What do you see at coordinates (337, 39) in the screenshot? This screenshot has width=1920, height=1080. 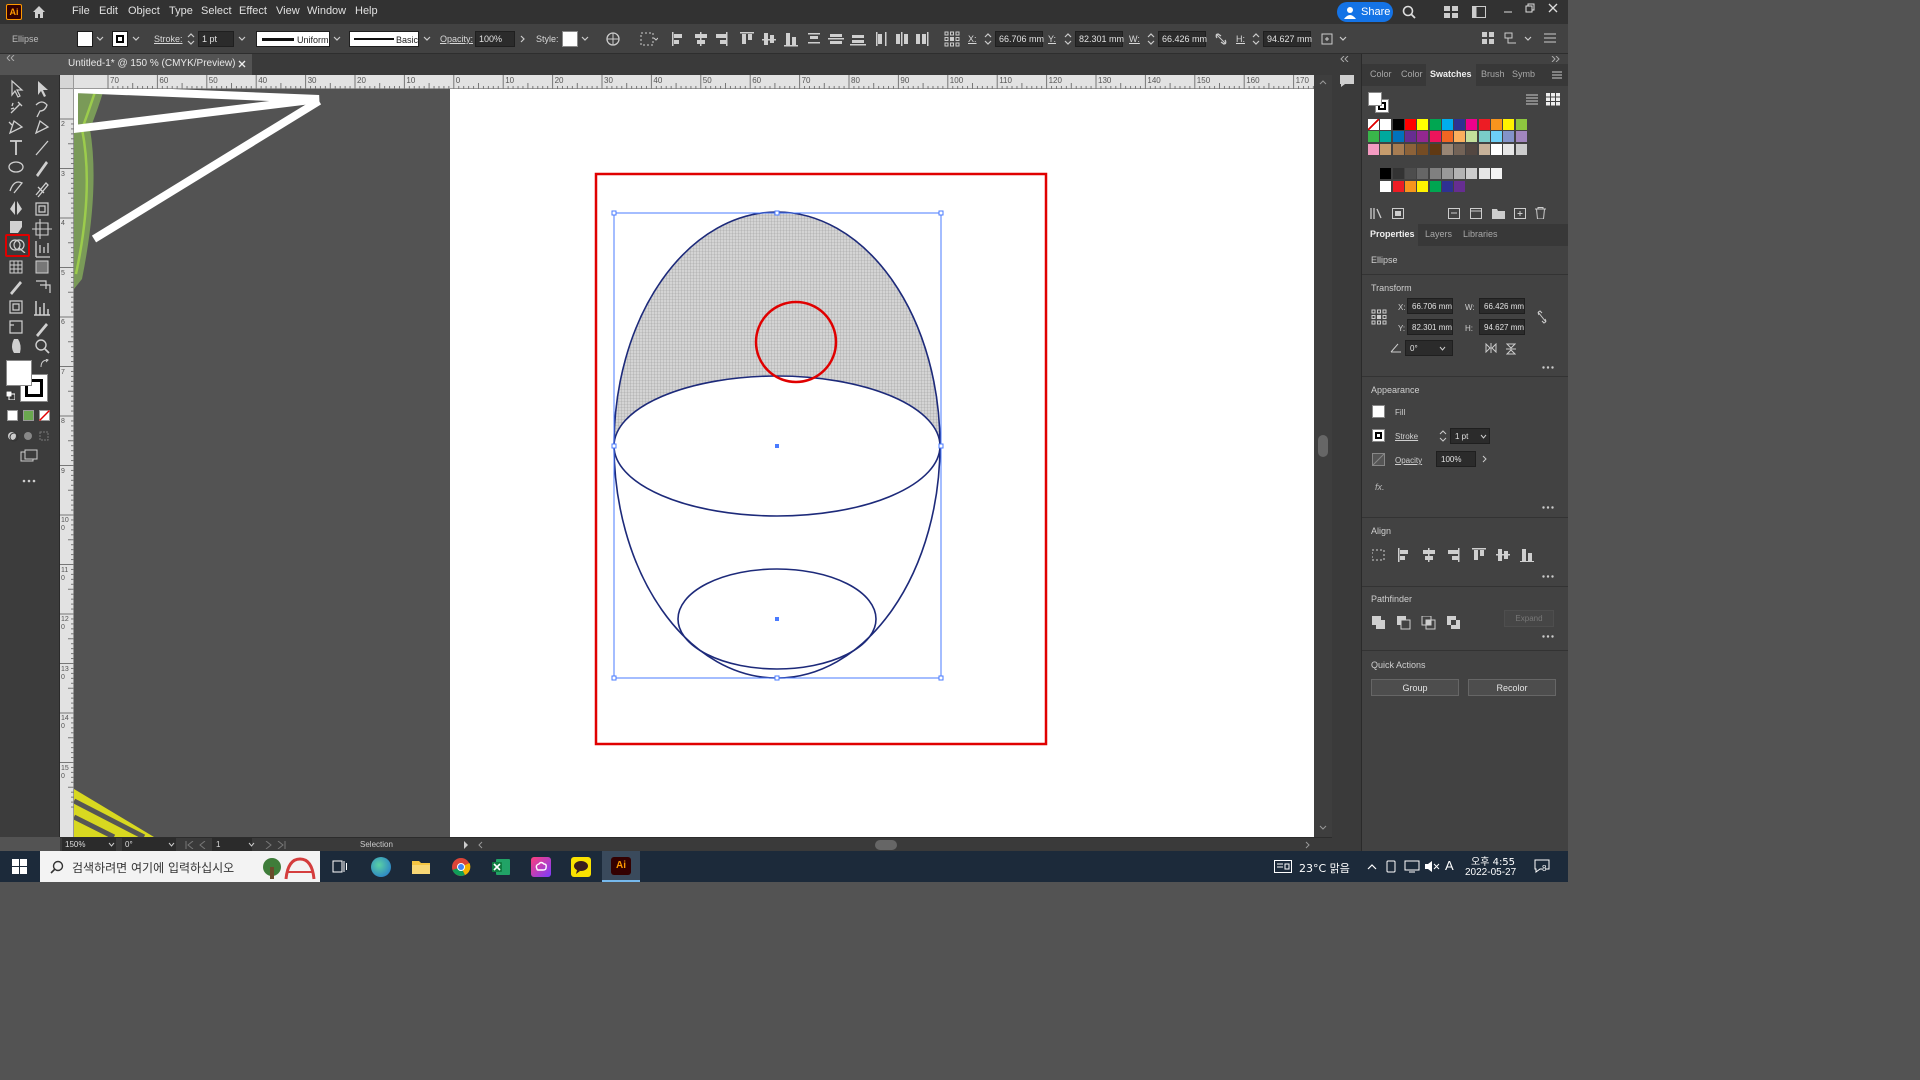 I see `profile-dropdown-icon` at bounding box center [337, 39].